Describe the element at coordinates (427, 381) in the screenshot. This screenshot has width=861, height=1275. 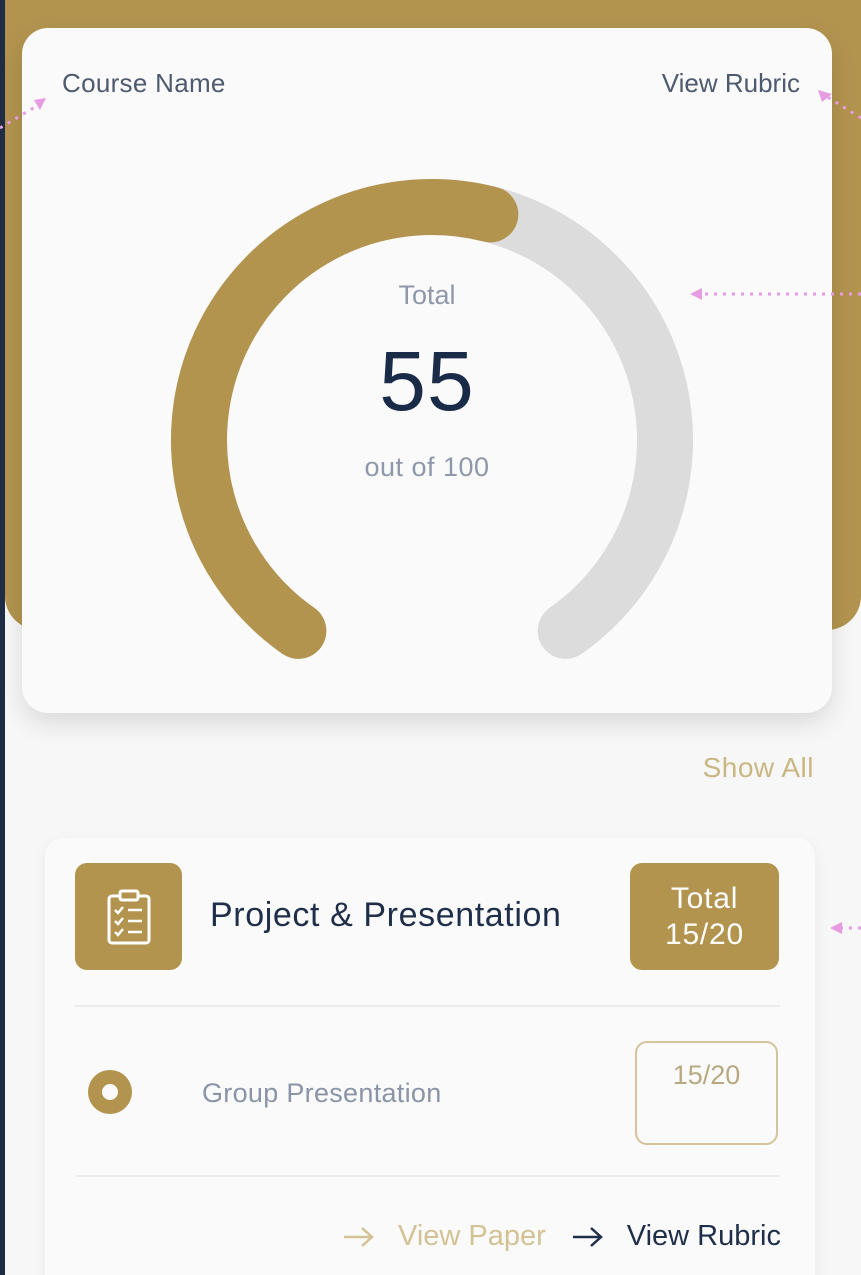
I see `gauge-score: 55` at that location.